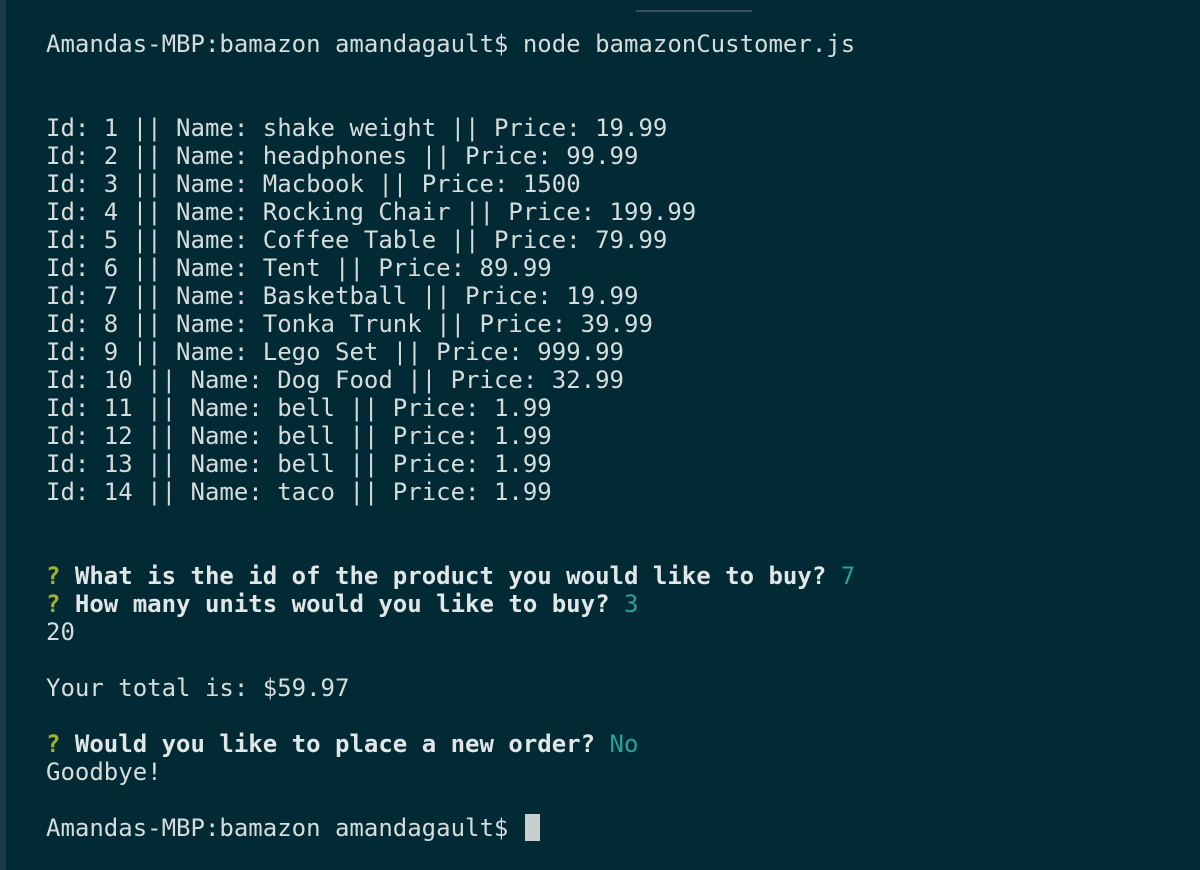  Describe the element at coordinates (551, 184) in the screenshot. I see `product-price: 1500` at that location.